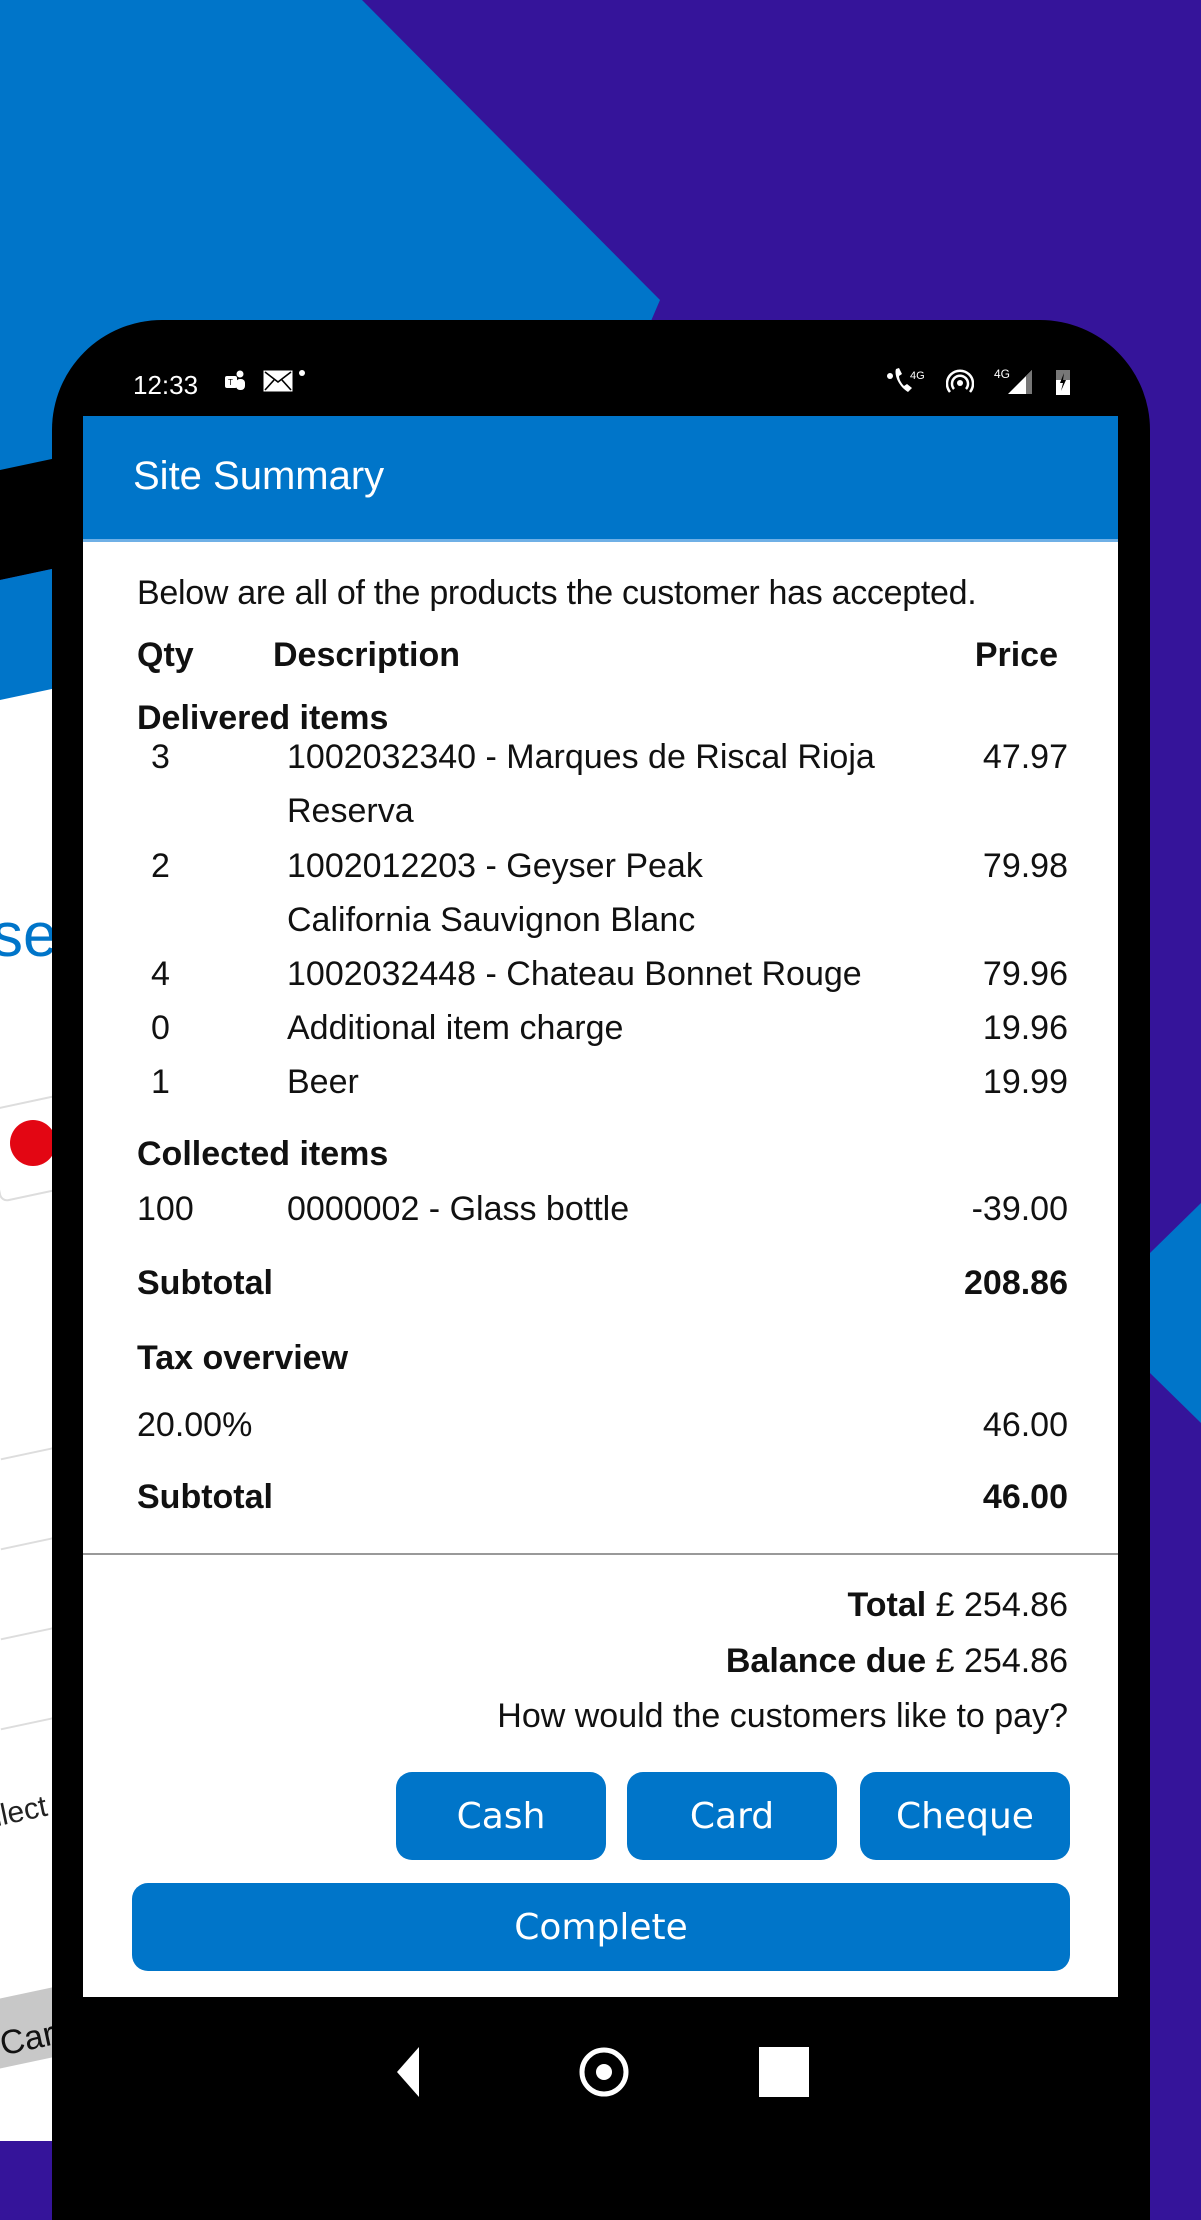 This screenshot has height=2220, width=1201. What do you see at coordinates (235, 380) in the screenshot?
I see `teams-icon: T` at bounding box center [235, 380].